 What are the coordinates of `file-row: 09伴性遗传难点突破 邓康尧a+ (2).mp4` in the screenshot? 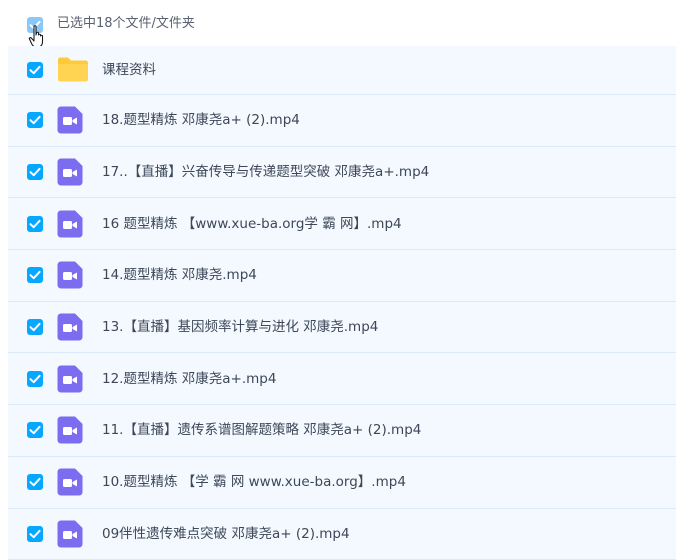 It's located at (342, 534).